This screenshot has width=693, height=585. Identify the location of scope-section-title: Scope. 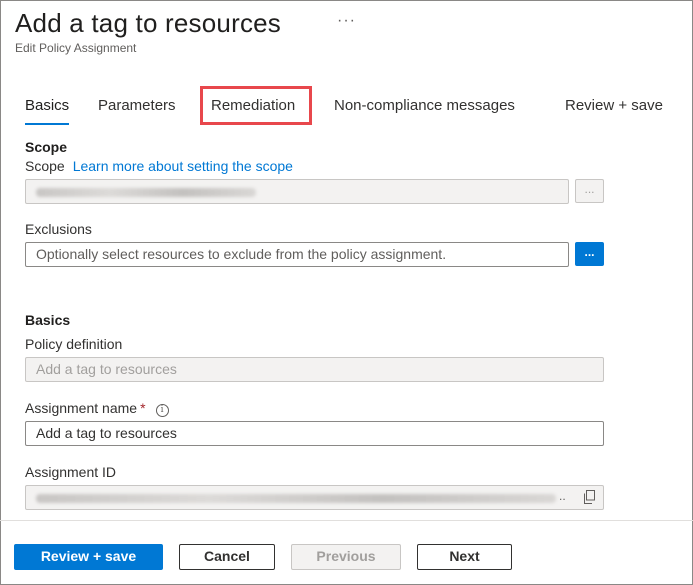
(46, 147).